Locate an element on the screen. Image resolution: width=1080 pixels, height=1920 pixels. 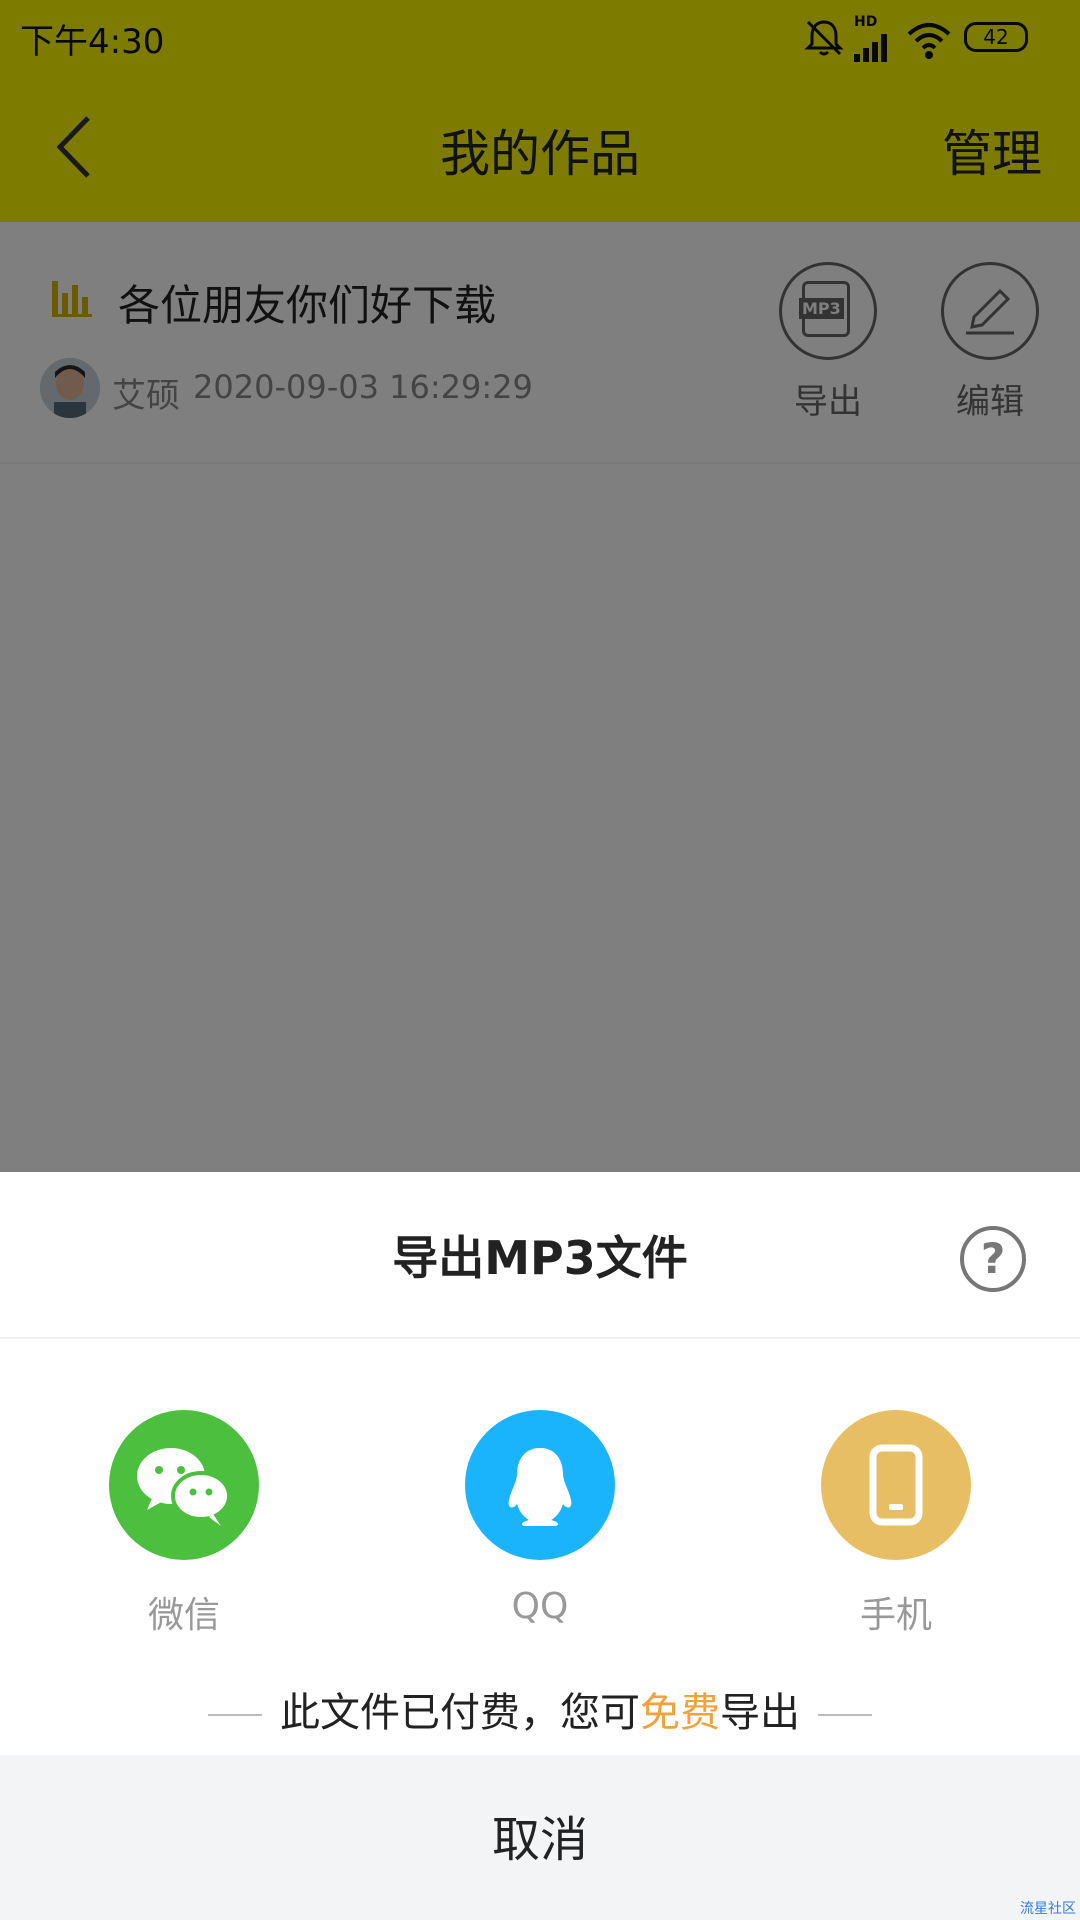
share-option-wechat: 微信 is located at coordinates (184, 1524).